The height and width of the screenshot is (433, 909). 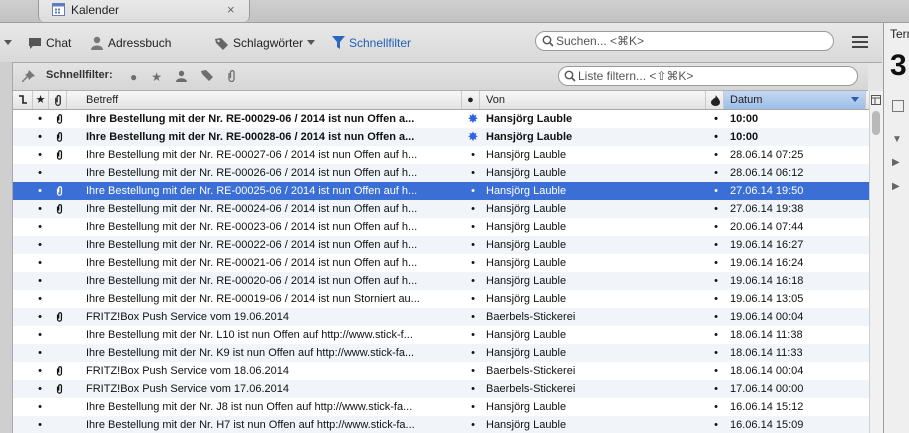 I want to click on message-list-scrollbar, so click(x=876, y=262).